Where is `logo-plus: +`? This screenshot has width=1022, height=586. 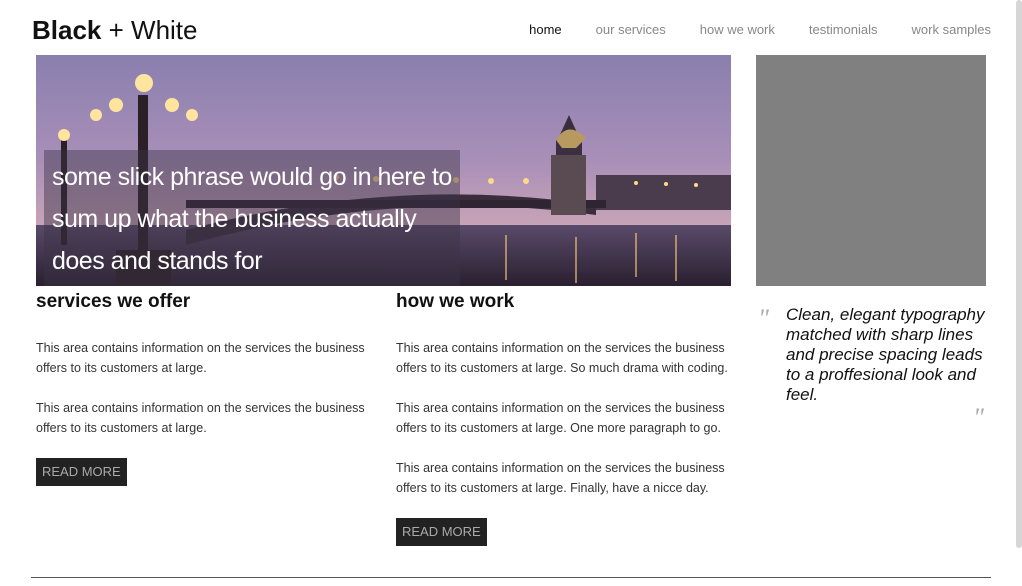
logo-plus: + is located at coordinates (116, 30).